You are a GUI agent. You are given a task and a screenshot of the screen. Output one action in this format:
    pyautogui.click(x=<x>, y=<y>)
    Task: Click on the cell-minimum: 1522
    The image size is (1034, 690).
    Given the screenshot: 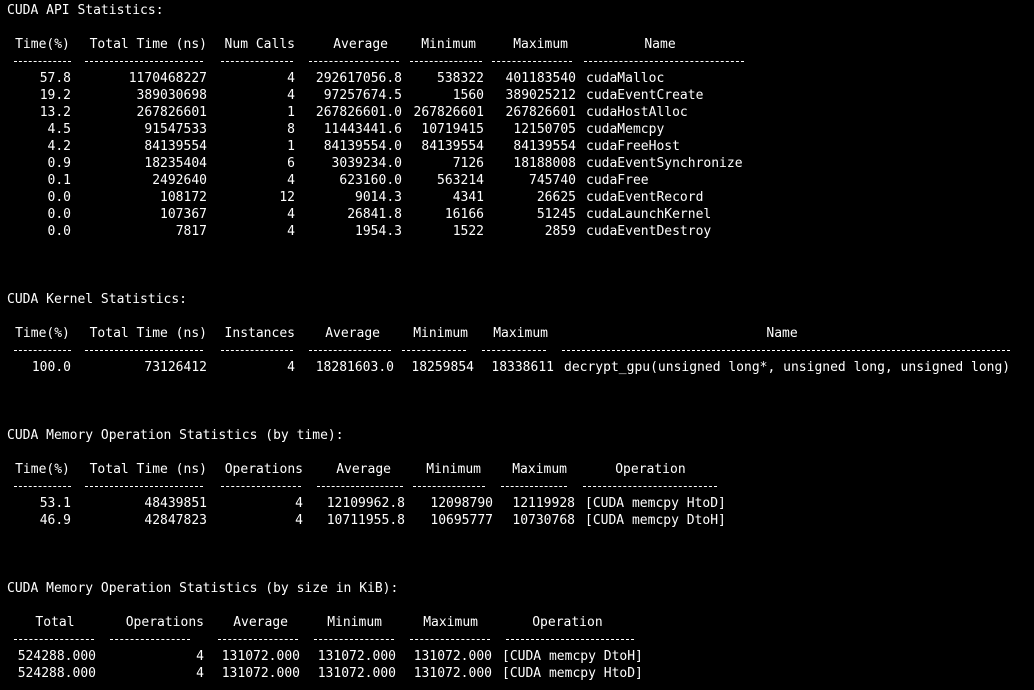 What is the action you would take?
    pyautogui.click(x=468, y=231)
    